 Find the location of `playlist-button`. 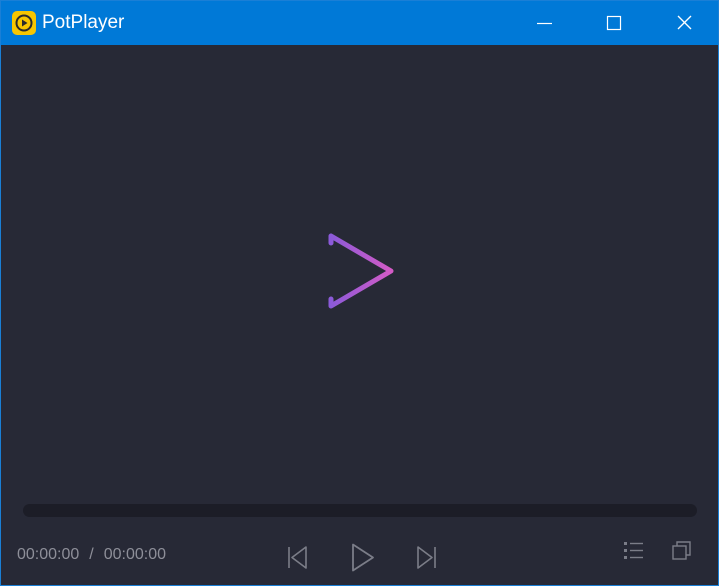

playlist-button is located at coordinates (634, 551).